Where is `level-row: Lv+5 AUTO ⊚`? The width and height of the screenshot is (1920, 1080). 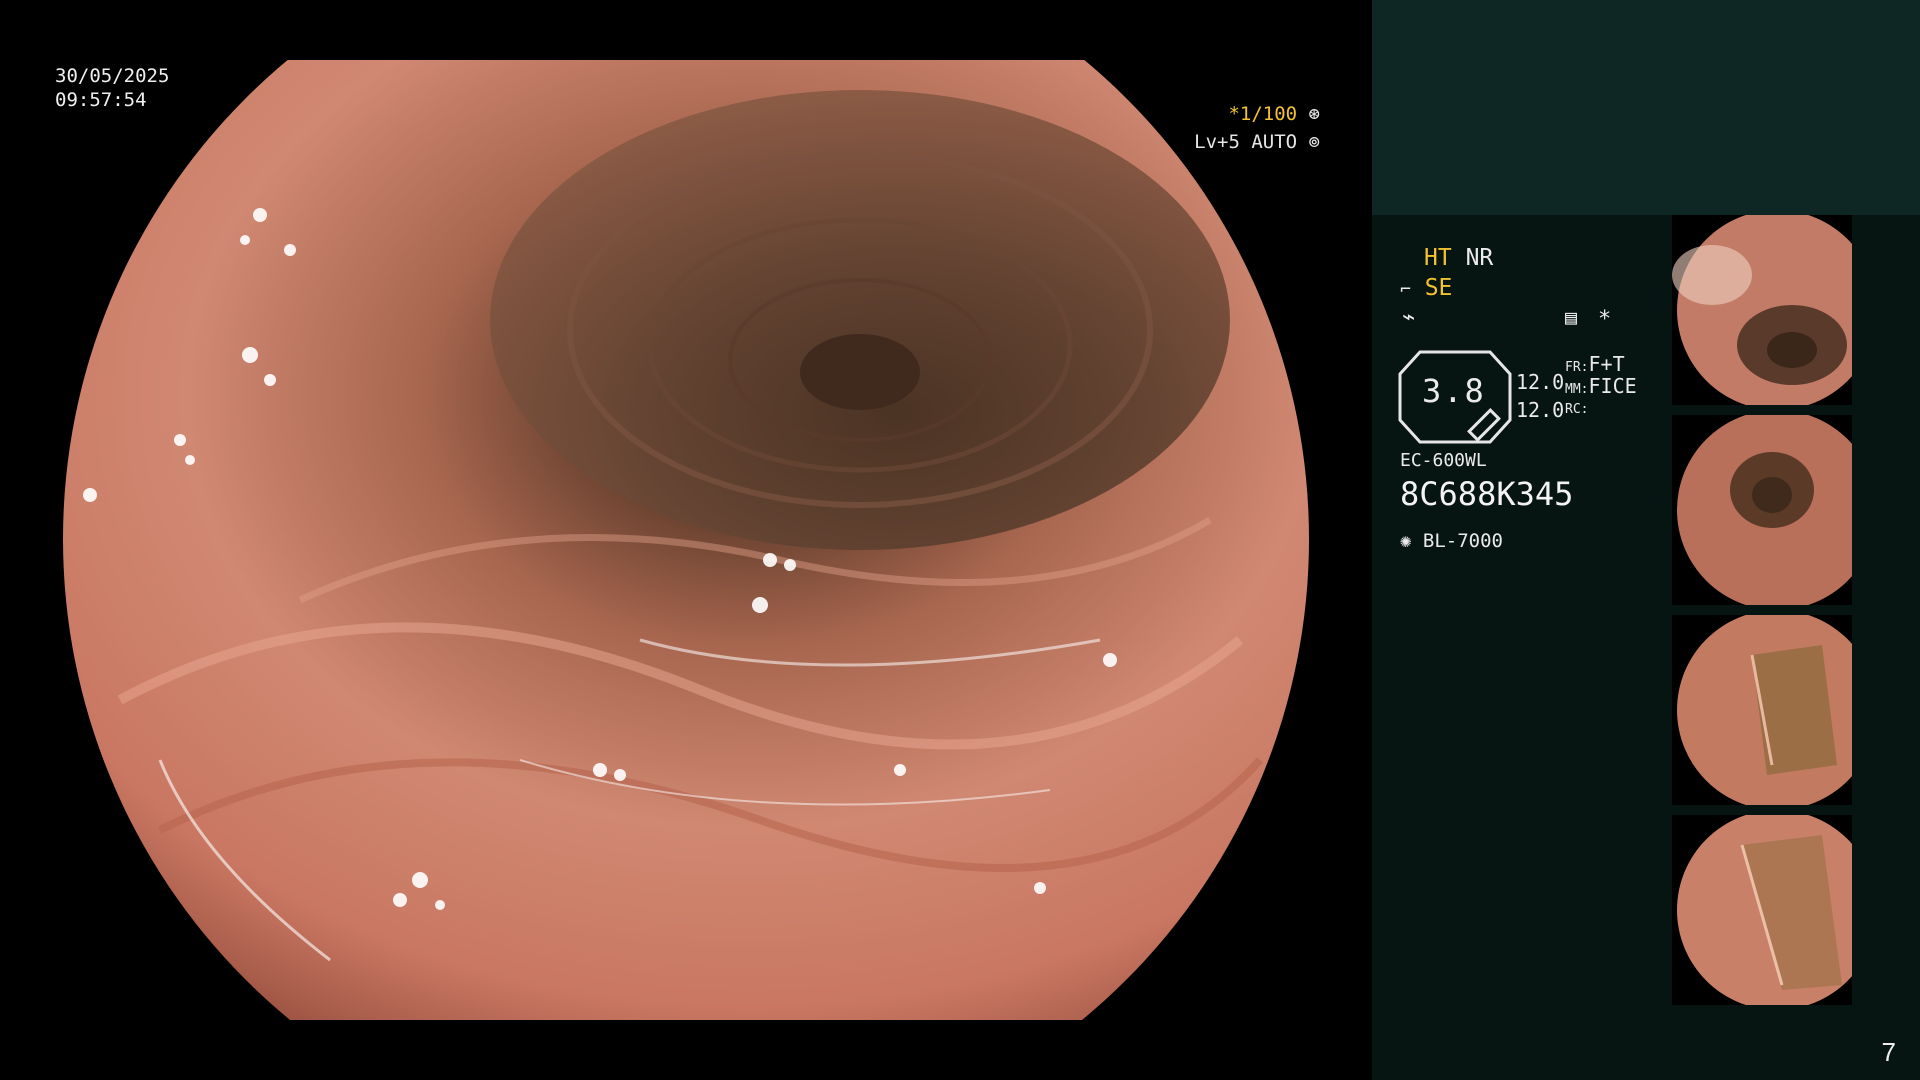 level-row: Lv+5 AUTO ⊚ is located at coordinates (660, 142).